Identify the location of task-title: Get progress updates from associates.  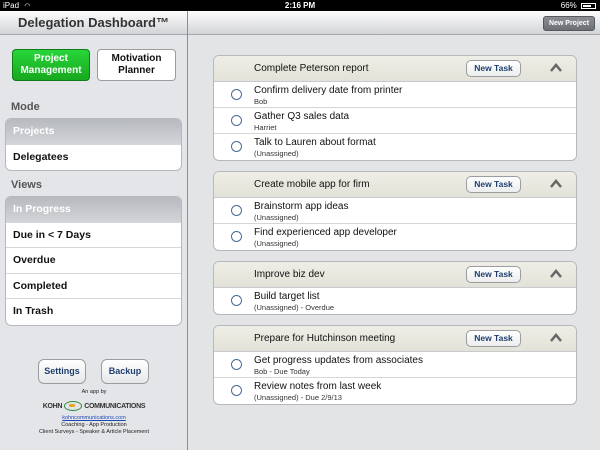
(338, 360).